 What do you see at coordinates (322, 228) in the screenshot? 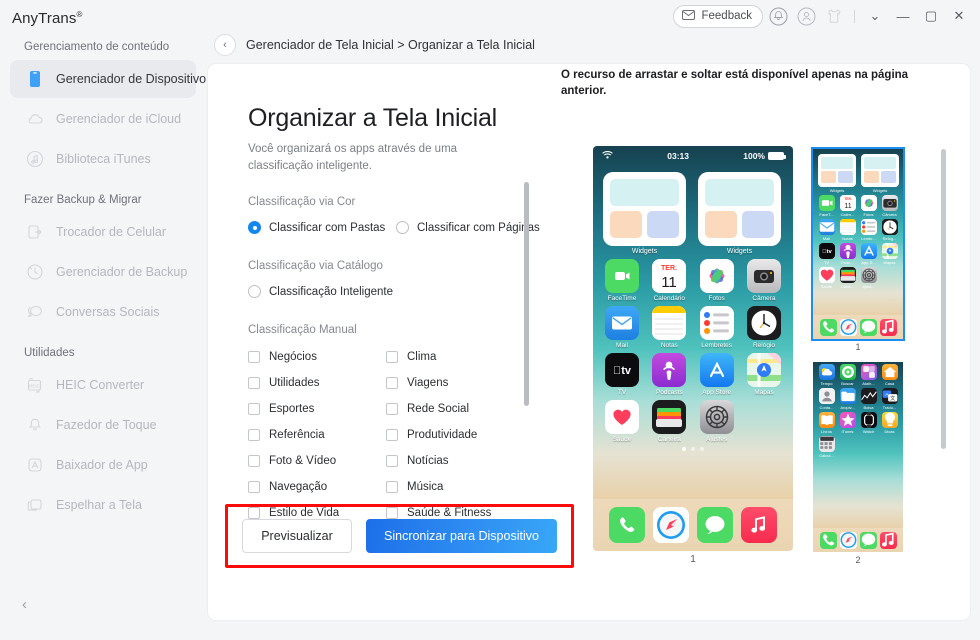
I see `color-classify-option-0: Classificar com Pastas` at bounding box center [322, 228].